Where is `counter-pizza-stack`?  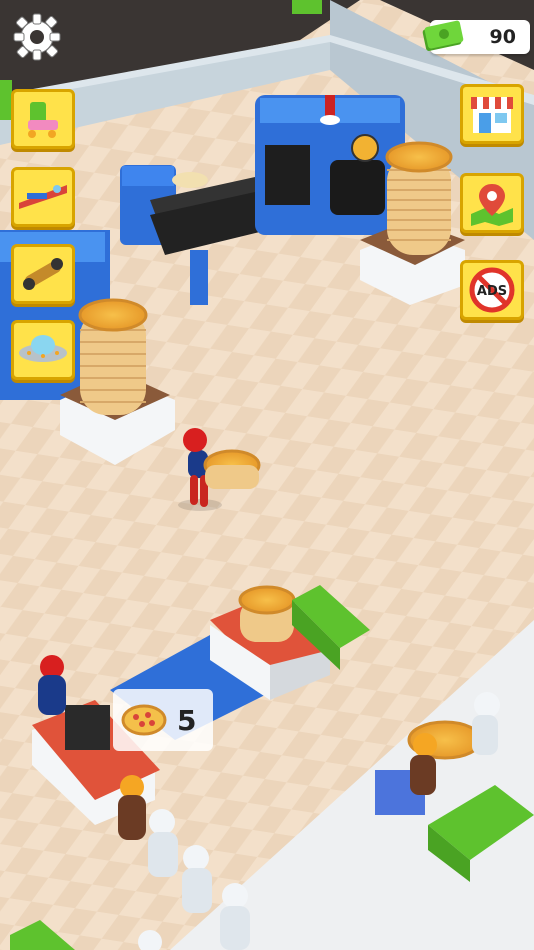 counter-pizza-stack is located at coordinates (267, 613).